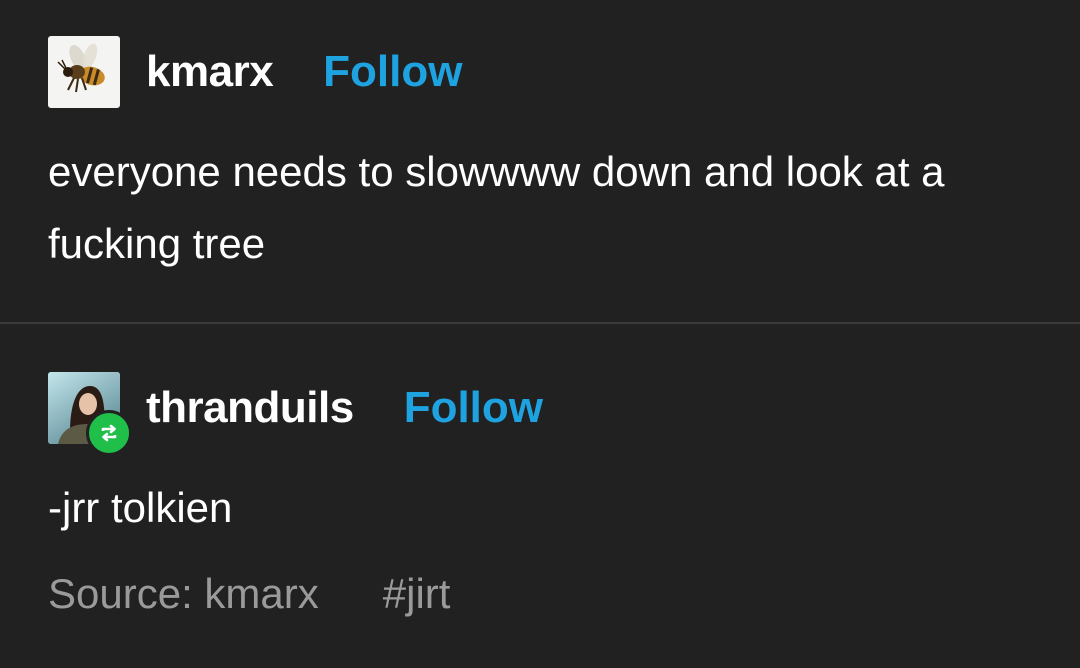 This screenshot has width=1080, height=668. I want to click on bee-icon, so click(81, 68).